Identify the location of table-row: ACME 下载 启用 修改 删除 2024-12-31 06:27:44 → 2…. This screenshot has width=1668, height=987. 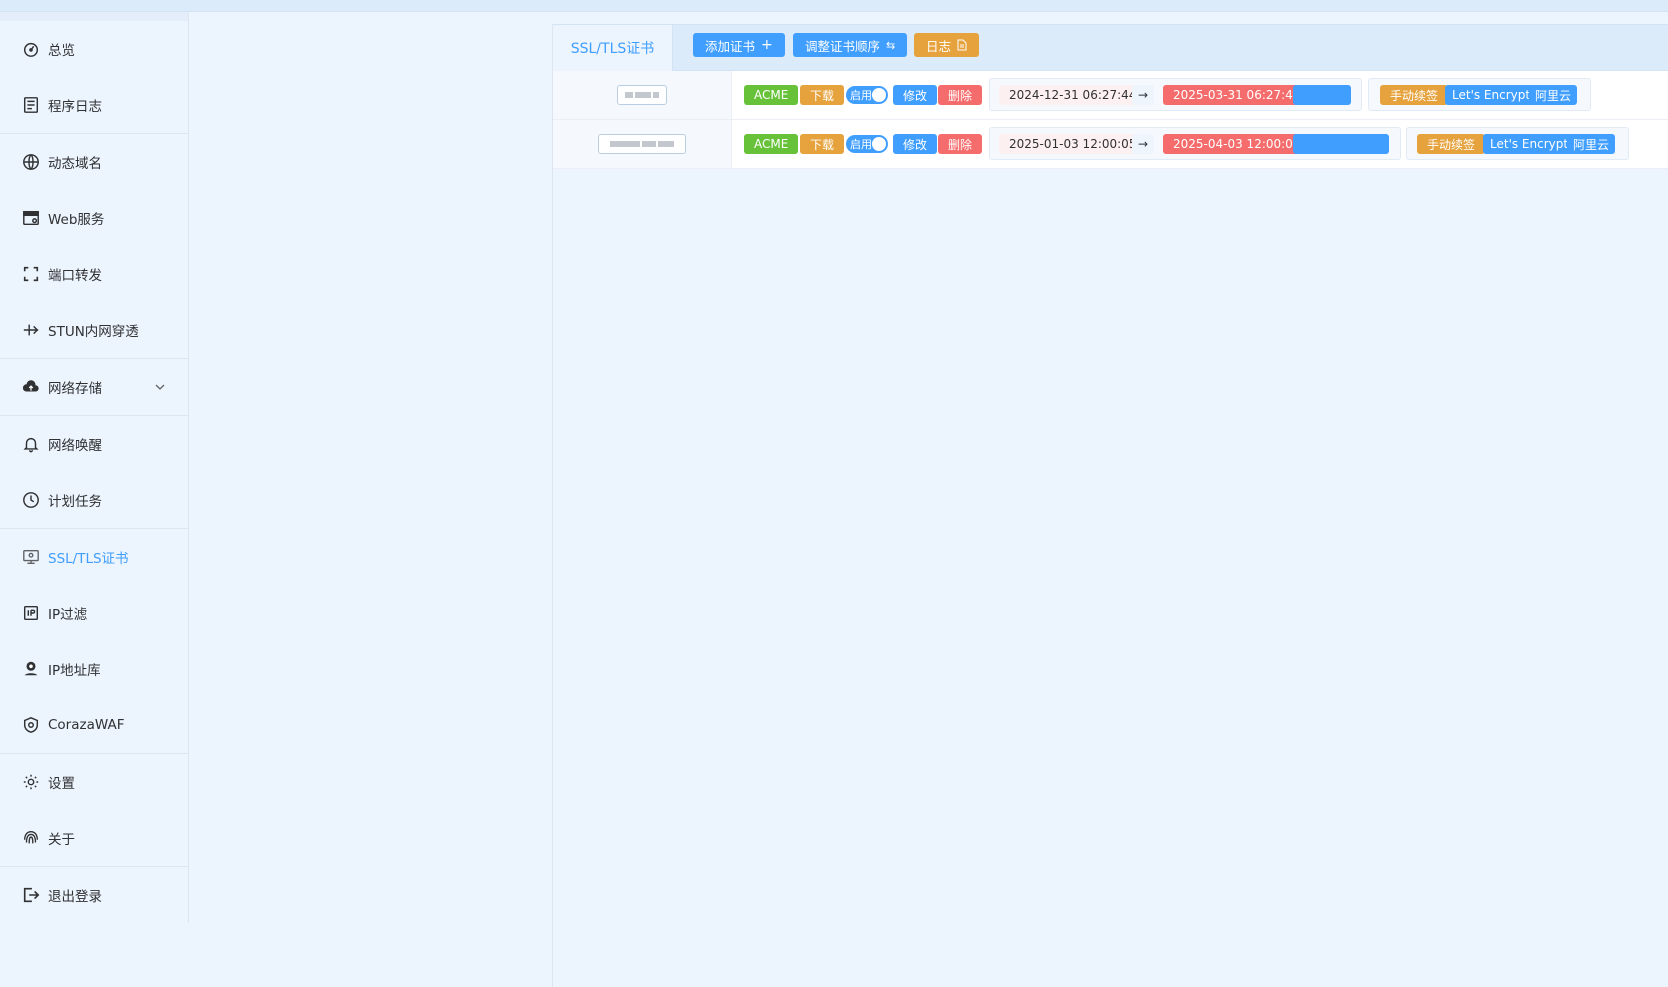
(1110, 95).